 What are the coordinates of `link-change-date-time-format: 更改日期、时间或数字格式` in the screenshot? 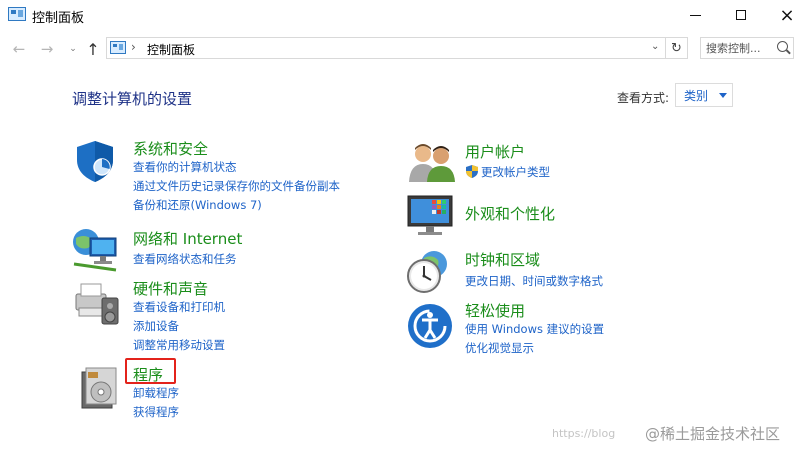 It's located at (534, 281).